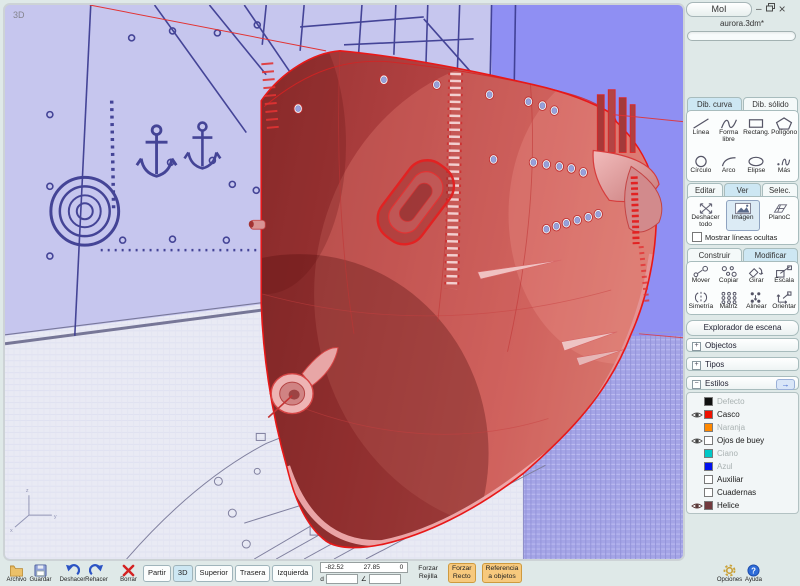  Describe the element at coordinates (401, 567) in the screenshot. I see `coord-z: 0` at that location.